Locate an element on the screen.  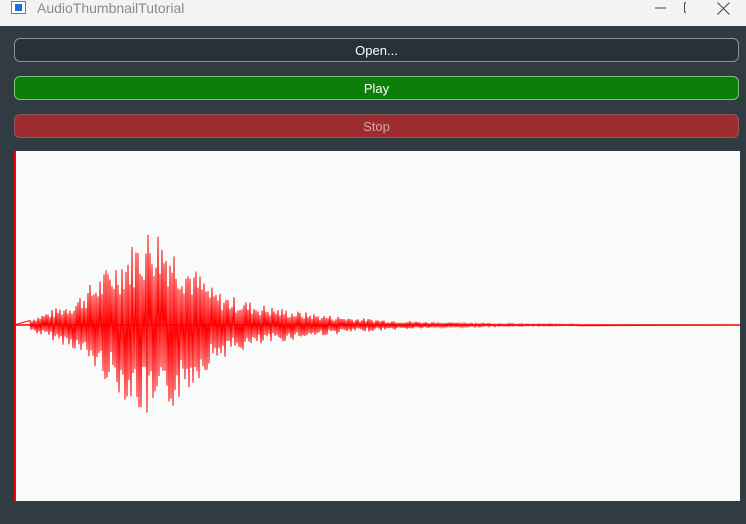
close-button is located at coordinates (723, 8).